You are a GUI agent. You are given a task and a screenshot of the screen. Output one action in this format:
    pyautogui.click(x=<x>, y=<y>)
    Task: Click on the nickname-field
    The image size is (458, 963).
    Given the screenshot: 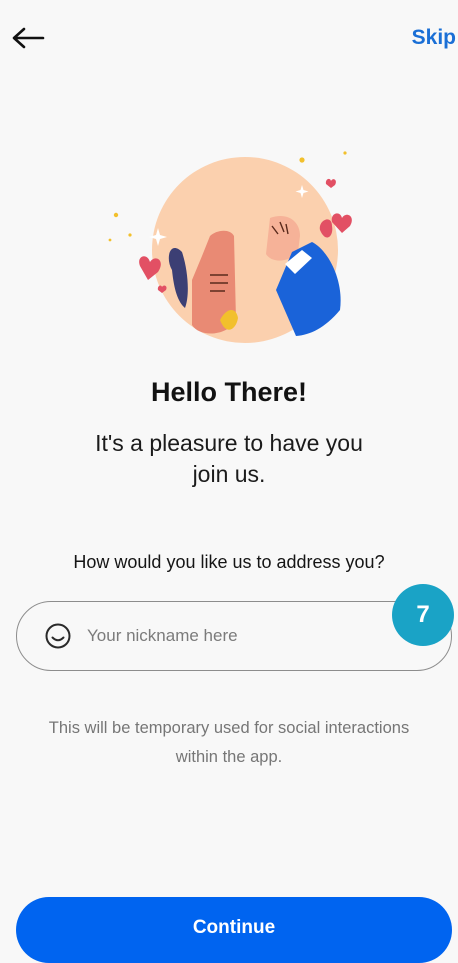 What is the action you would take?
    pyautogui.click(x=234, y=636)
    